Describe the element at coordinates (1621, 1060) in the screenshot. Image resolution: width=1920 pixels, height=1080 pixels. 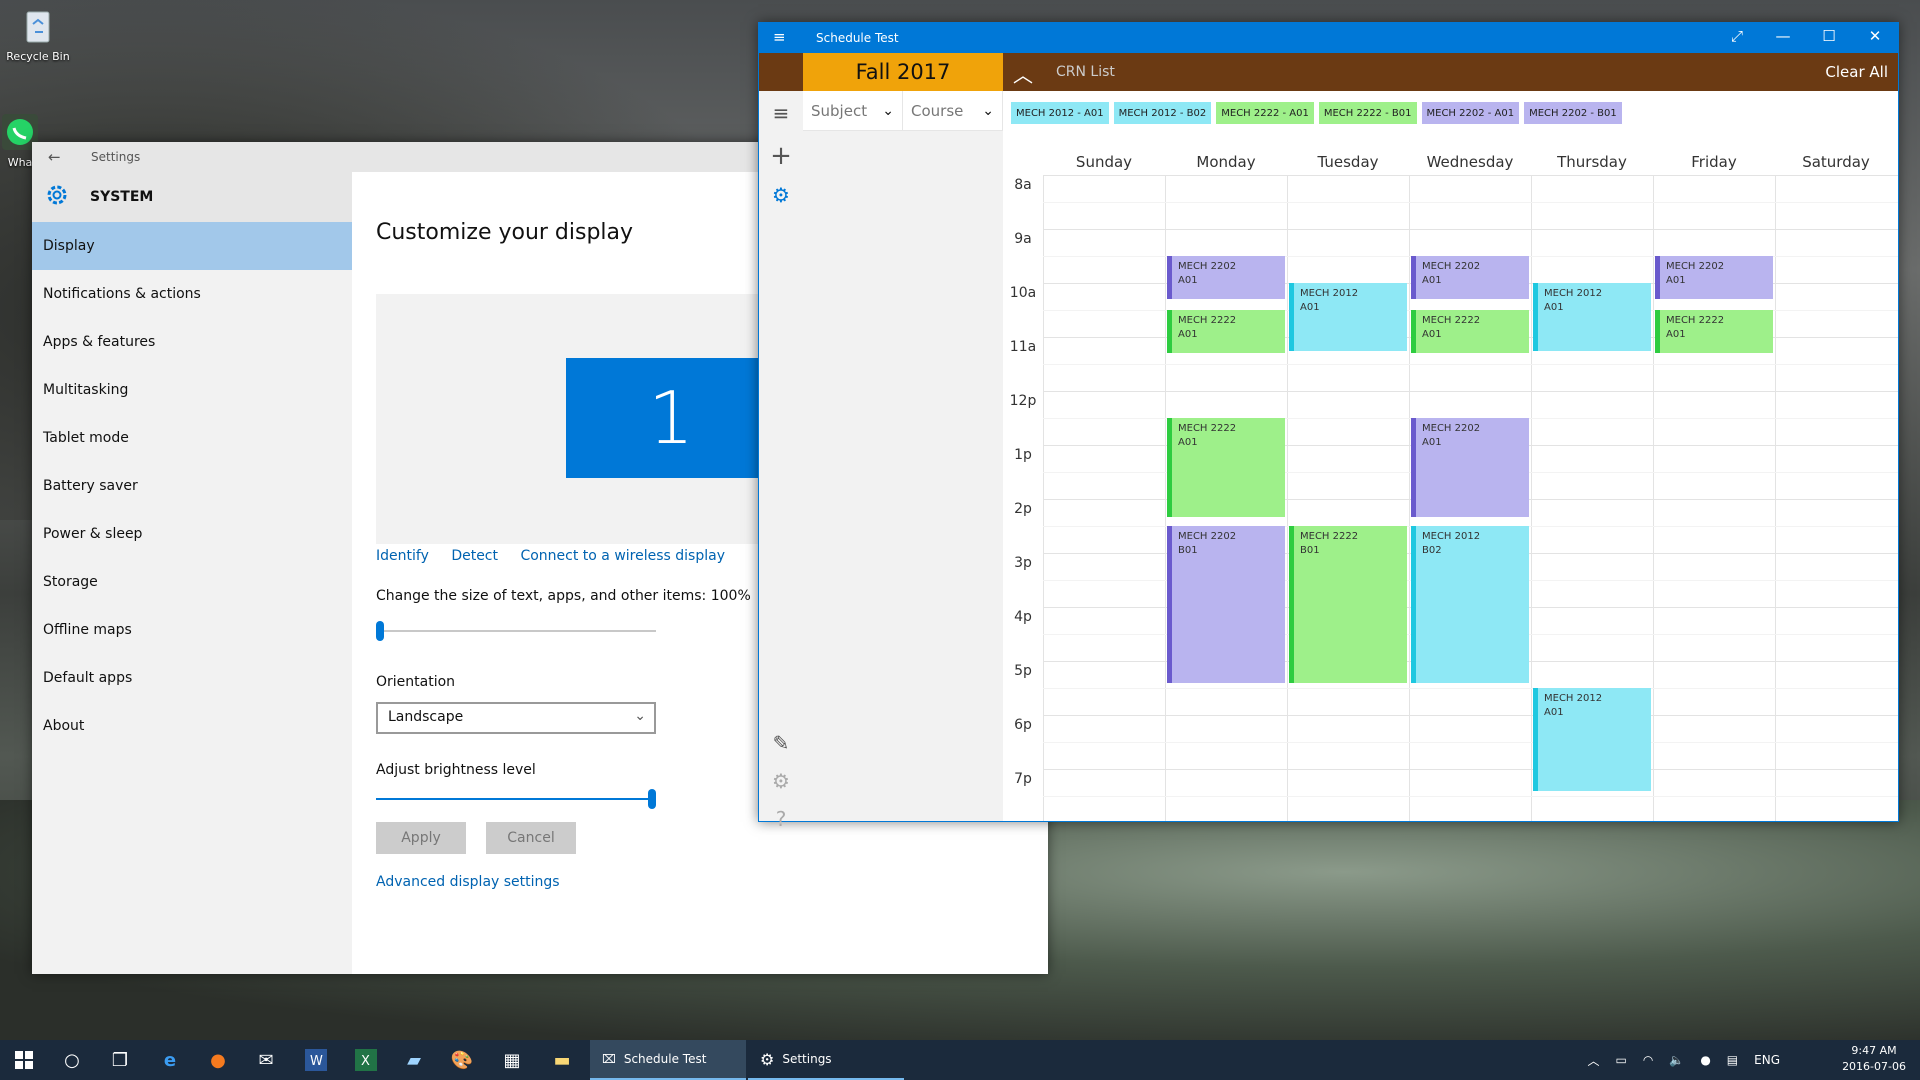
I see `battery-icon: ▭` at that location.